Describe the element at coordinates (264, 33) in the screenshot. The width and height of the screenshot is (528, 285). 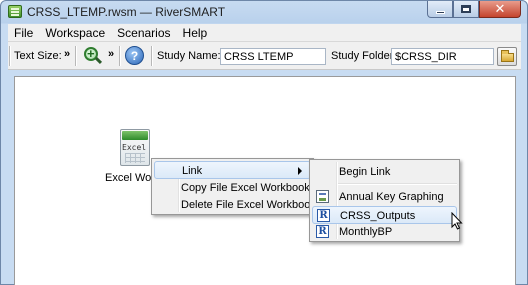
I see `menu-bar: File Workspace Scenarios Help` at that location.